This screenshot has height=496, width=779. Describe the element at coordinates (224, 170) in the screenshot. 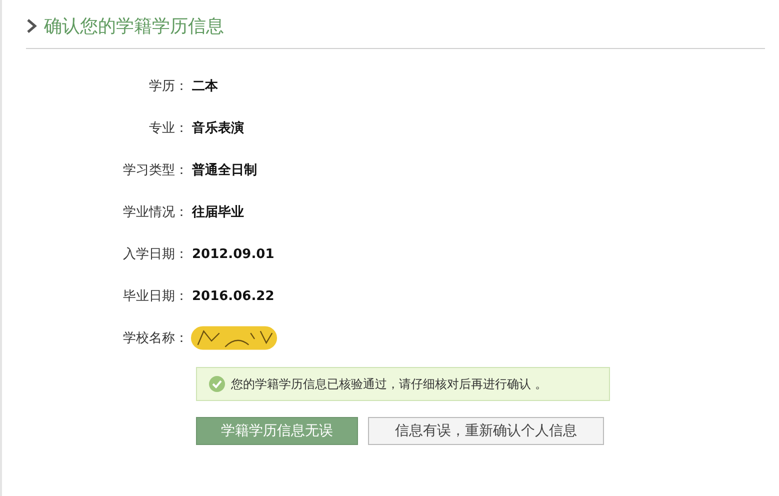

I see `field-value: 普通全日制` at that location.